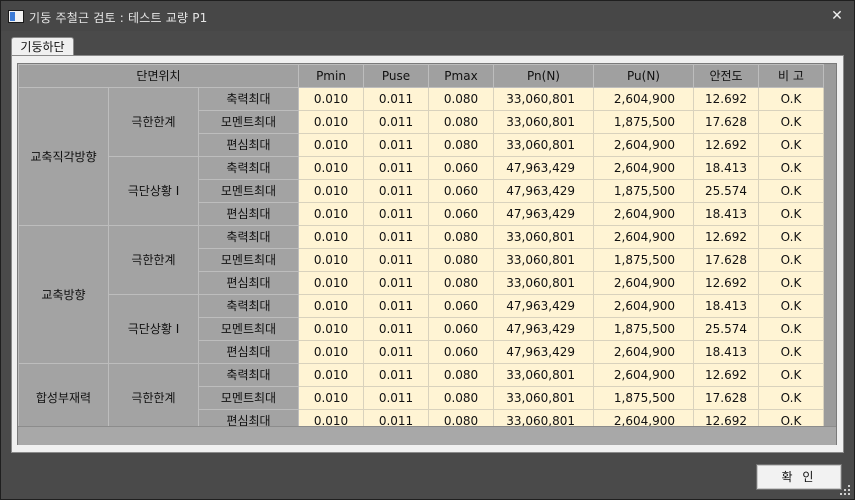  What do you see at coordinates (726, 76) in the screenshot?
I see `header-safety: 안전도` at bounding box center [726, 76].